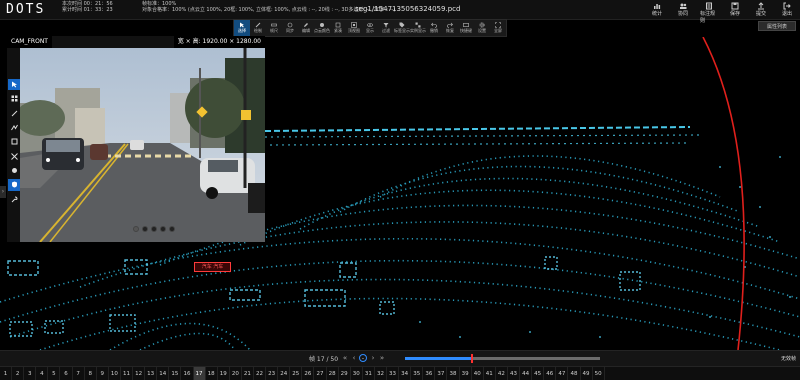 The height and width of the screenshot is (380, 800). Describe the element at coordinates (345, 358) in the screenshot. I see `first-frame-button: «` at that location.